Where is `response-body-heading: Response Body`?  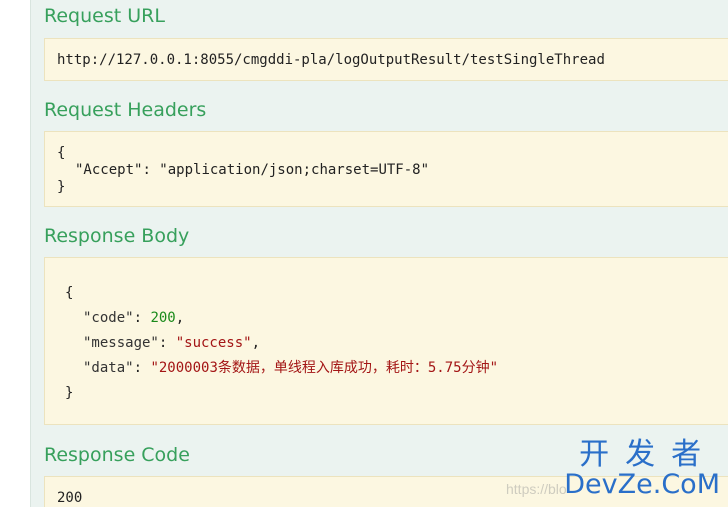
response-body-heading: Response Body is located at coordinates (117, 236).